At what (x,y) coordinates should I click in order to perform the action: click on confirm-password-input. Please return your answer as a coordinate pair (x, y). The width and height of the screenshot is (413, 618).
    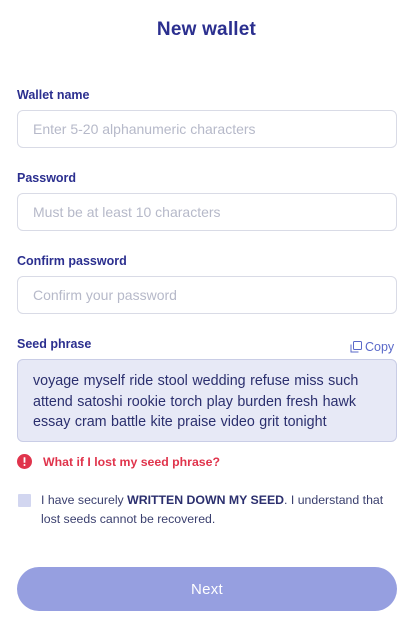
    Looking at the image, I should click on (207, 295).